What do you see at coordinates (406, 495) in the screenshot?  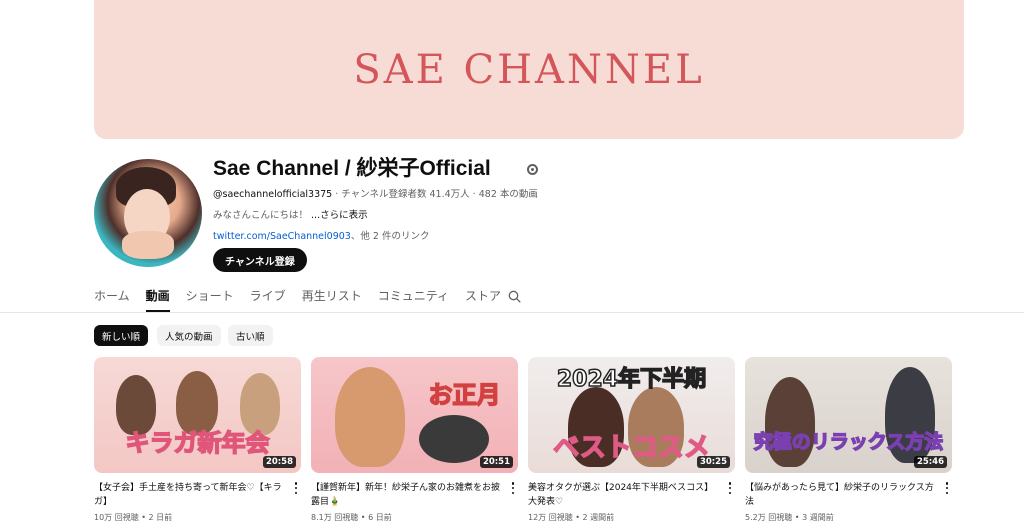 I see `video-title: 【謹賀新年】新年！紗栄子ん家のお雑煮をお披露目🎍` at bounding box center [406, 495].